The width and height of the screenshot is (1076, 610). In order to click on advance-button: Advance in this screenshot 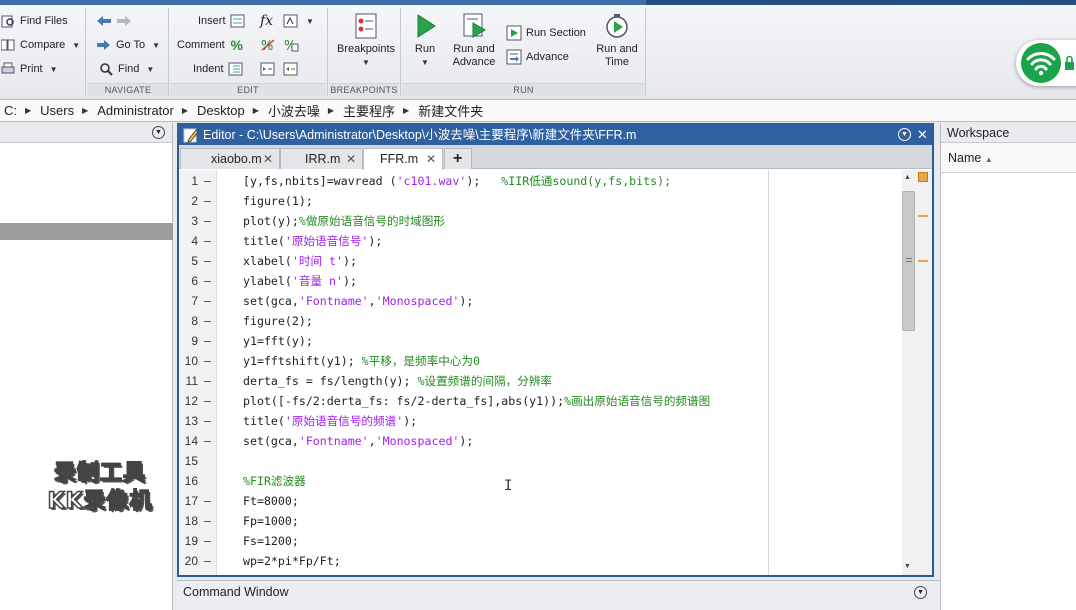, I will do `click(537, 57)`.